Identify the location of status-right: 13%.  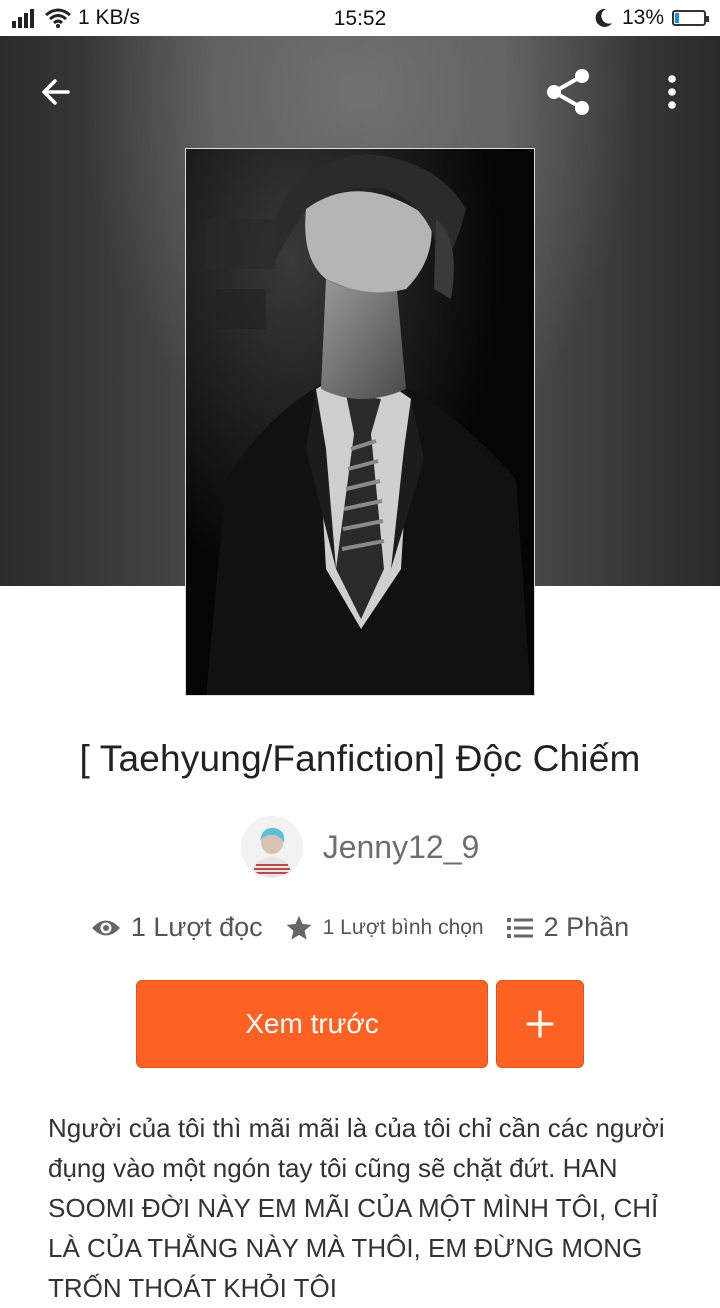
(650, 18).